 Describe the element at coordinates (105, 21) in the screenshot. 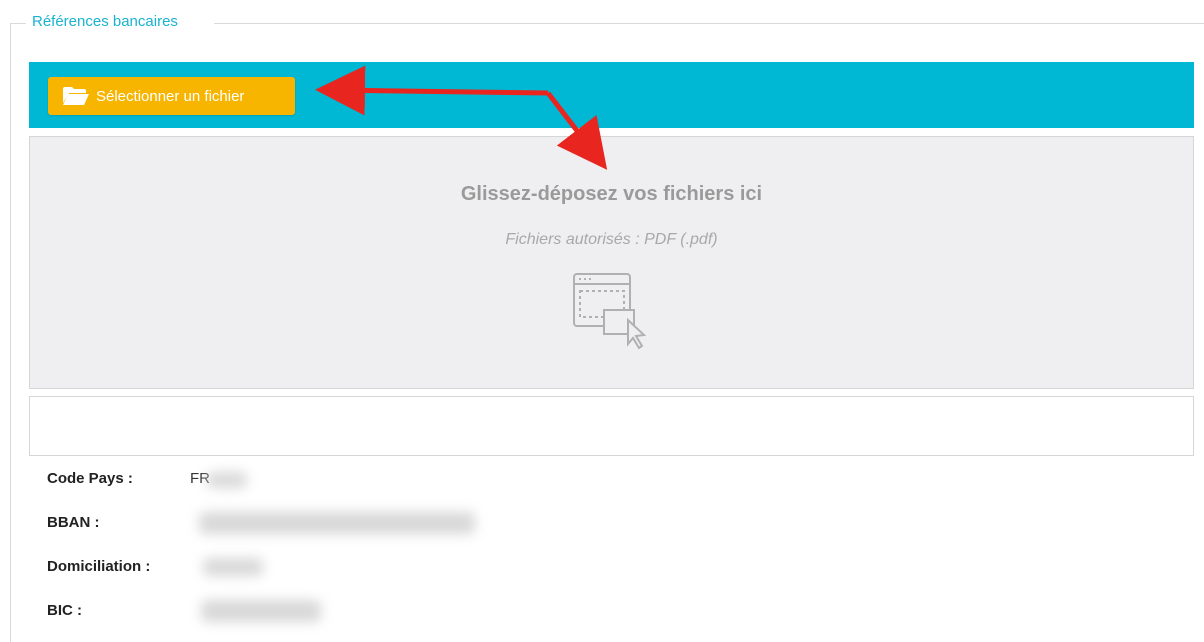

I see `section-legend: Références bancaires` at that location.